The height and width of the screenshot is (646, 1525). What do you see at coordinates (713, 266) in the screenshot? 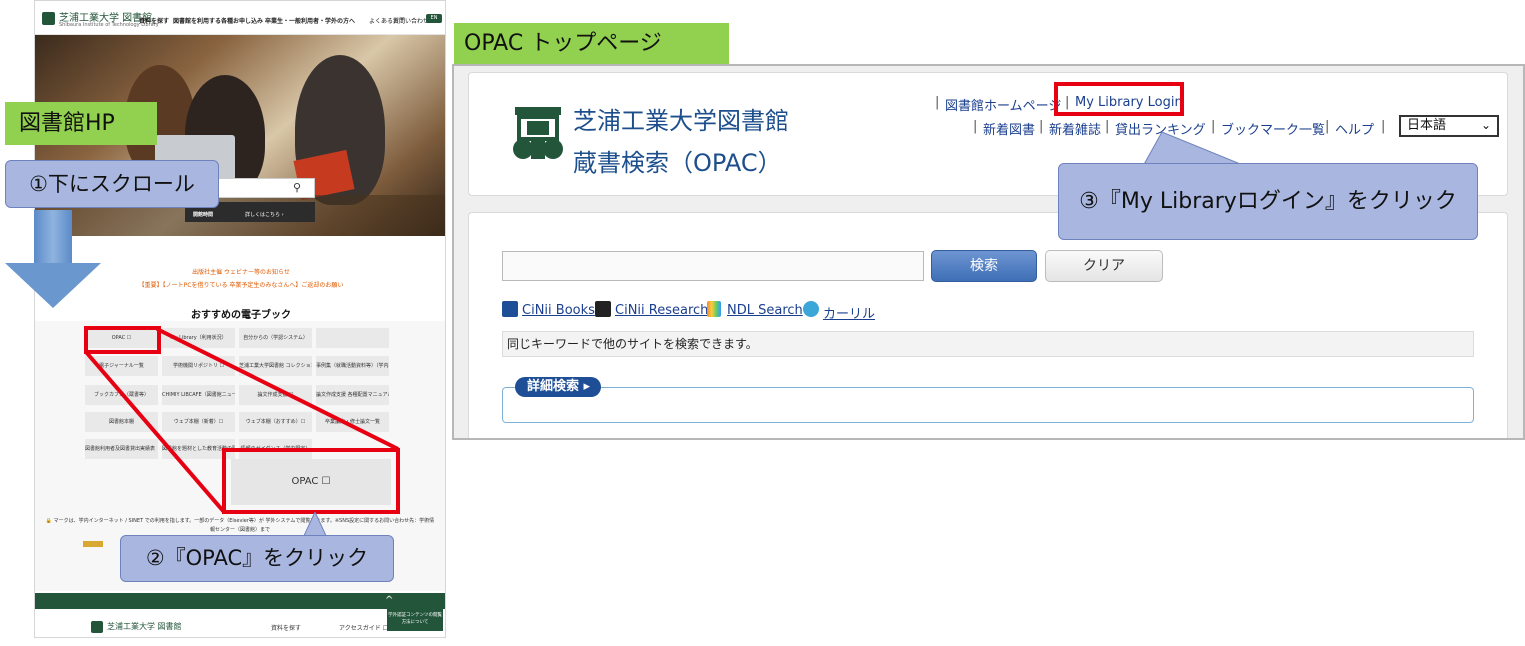
I see `keyword-search-input` at bounding box center [713, 266].